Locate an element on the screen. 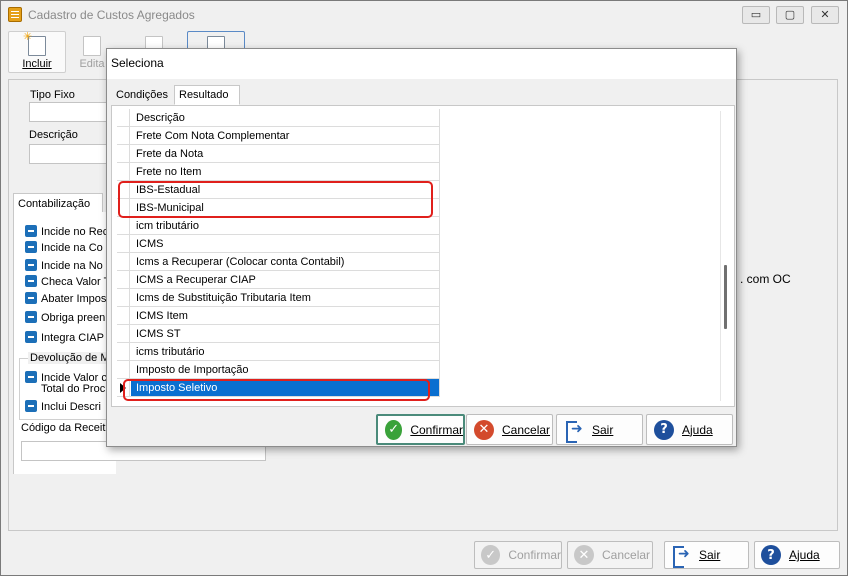 Image resolution: width=848 pixels, height=576 pixels. scrollbar-thumb is located at coordinates (725, 297).